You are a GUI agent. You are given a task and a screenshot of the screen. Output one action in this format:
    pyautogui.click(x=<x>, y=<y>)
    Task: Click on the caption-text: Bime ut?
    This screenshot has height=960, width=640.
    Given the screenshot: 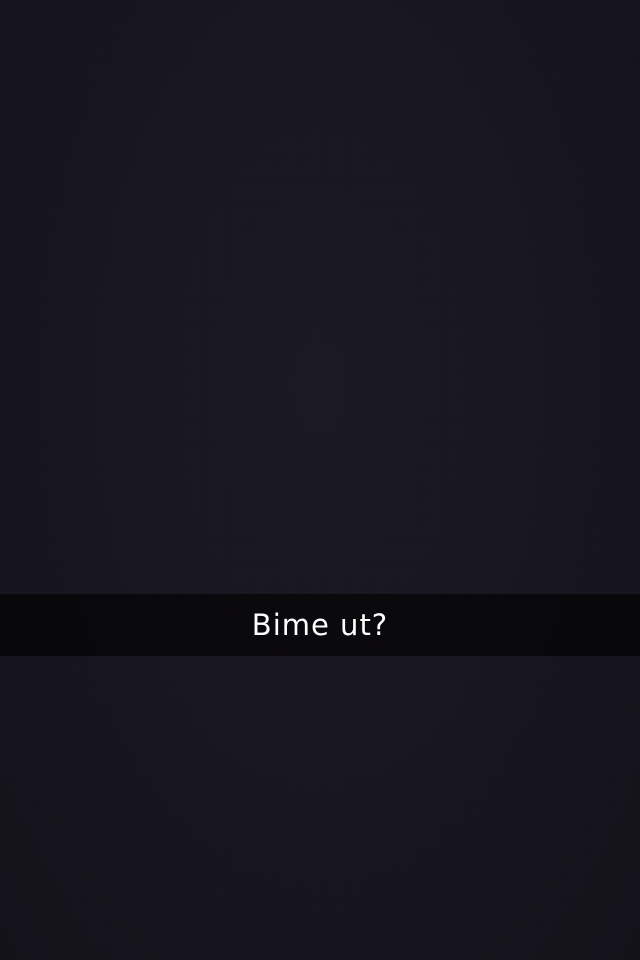 What is the action you would take?
    pyautogui.click(x=320, y=624)
    